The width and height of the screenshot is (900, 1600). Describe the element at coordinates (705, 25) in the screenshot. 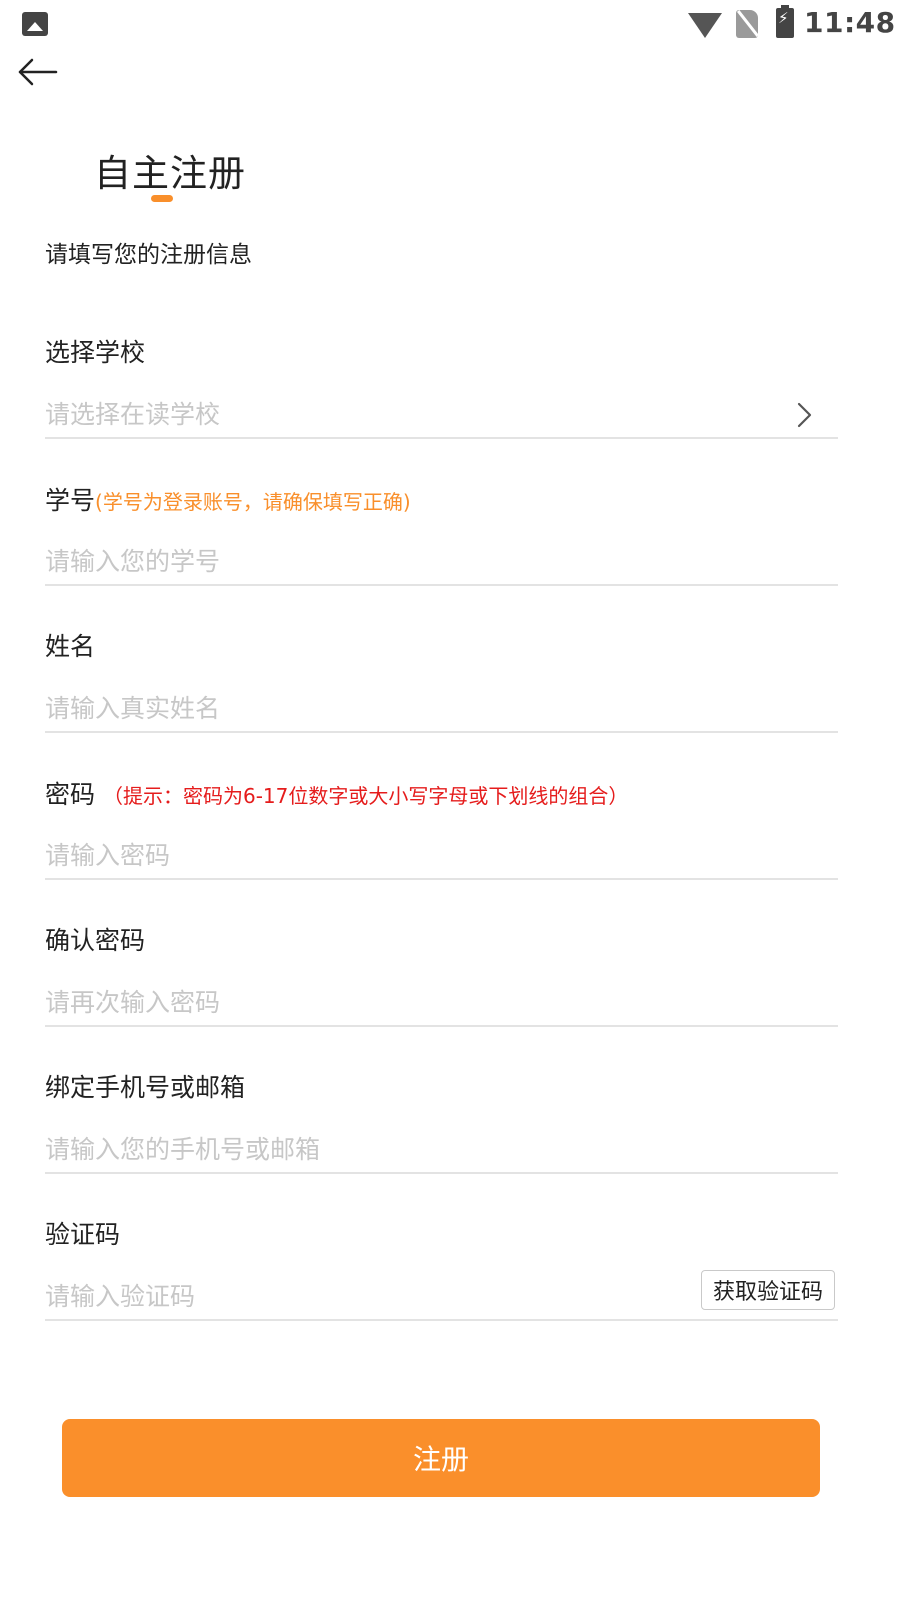

I see `wifi-icon` at that location.